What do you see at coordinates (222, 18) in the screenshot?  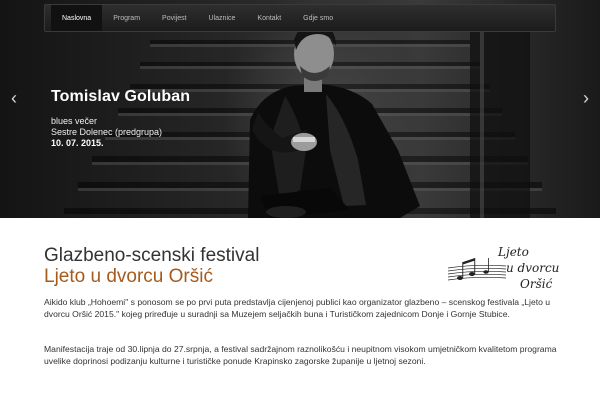 I see `nav-item-ulaznice: Ulaznice` at bounding box center [222, 18].